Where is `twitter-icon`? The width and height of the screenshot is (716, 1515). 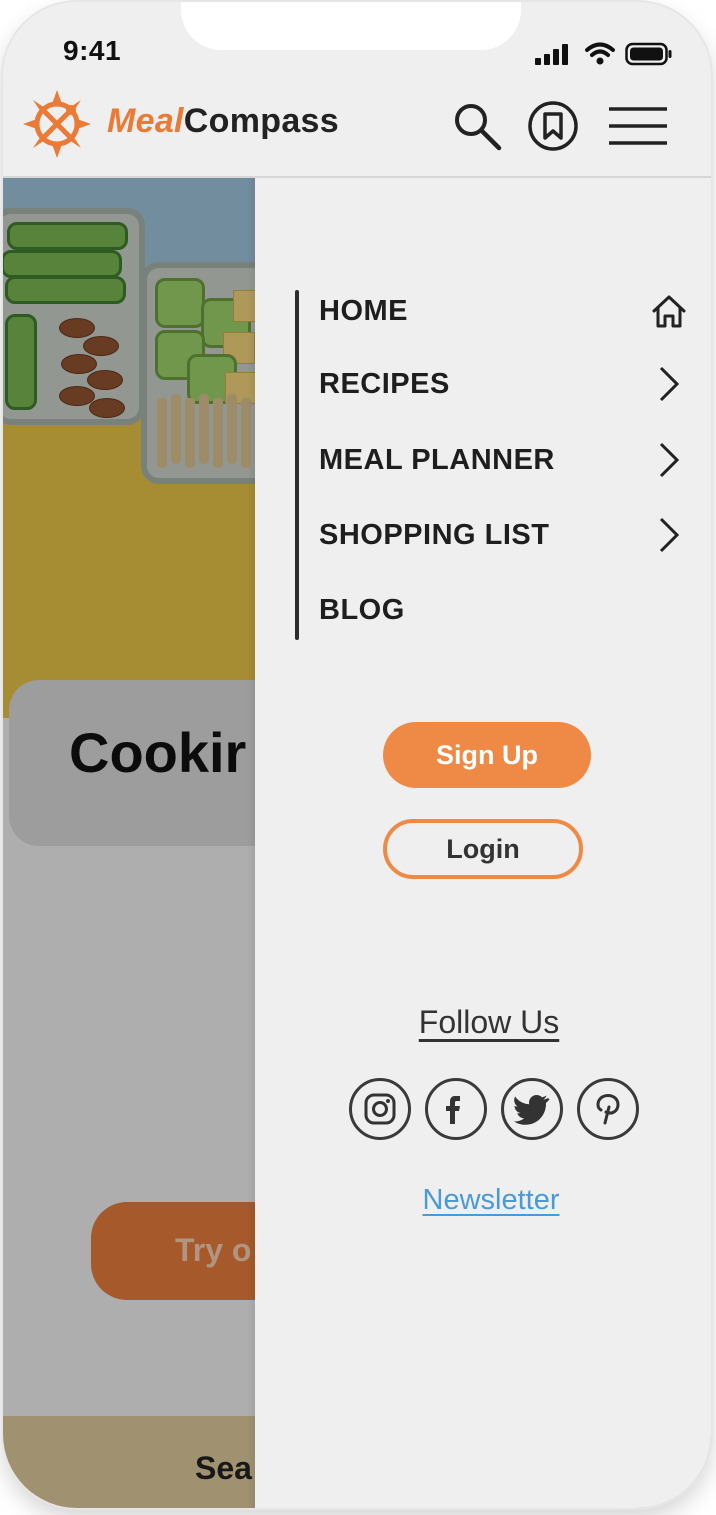
twitter-icon is located at coordinates (532, 1109).